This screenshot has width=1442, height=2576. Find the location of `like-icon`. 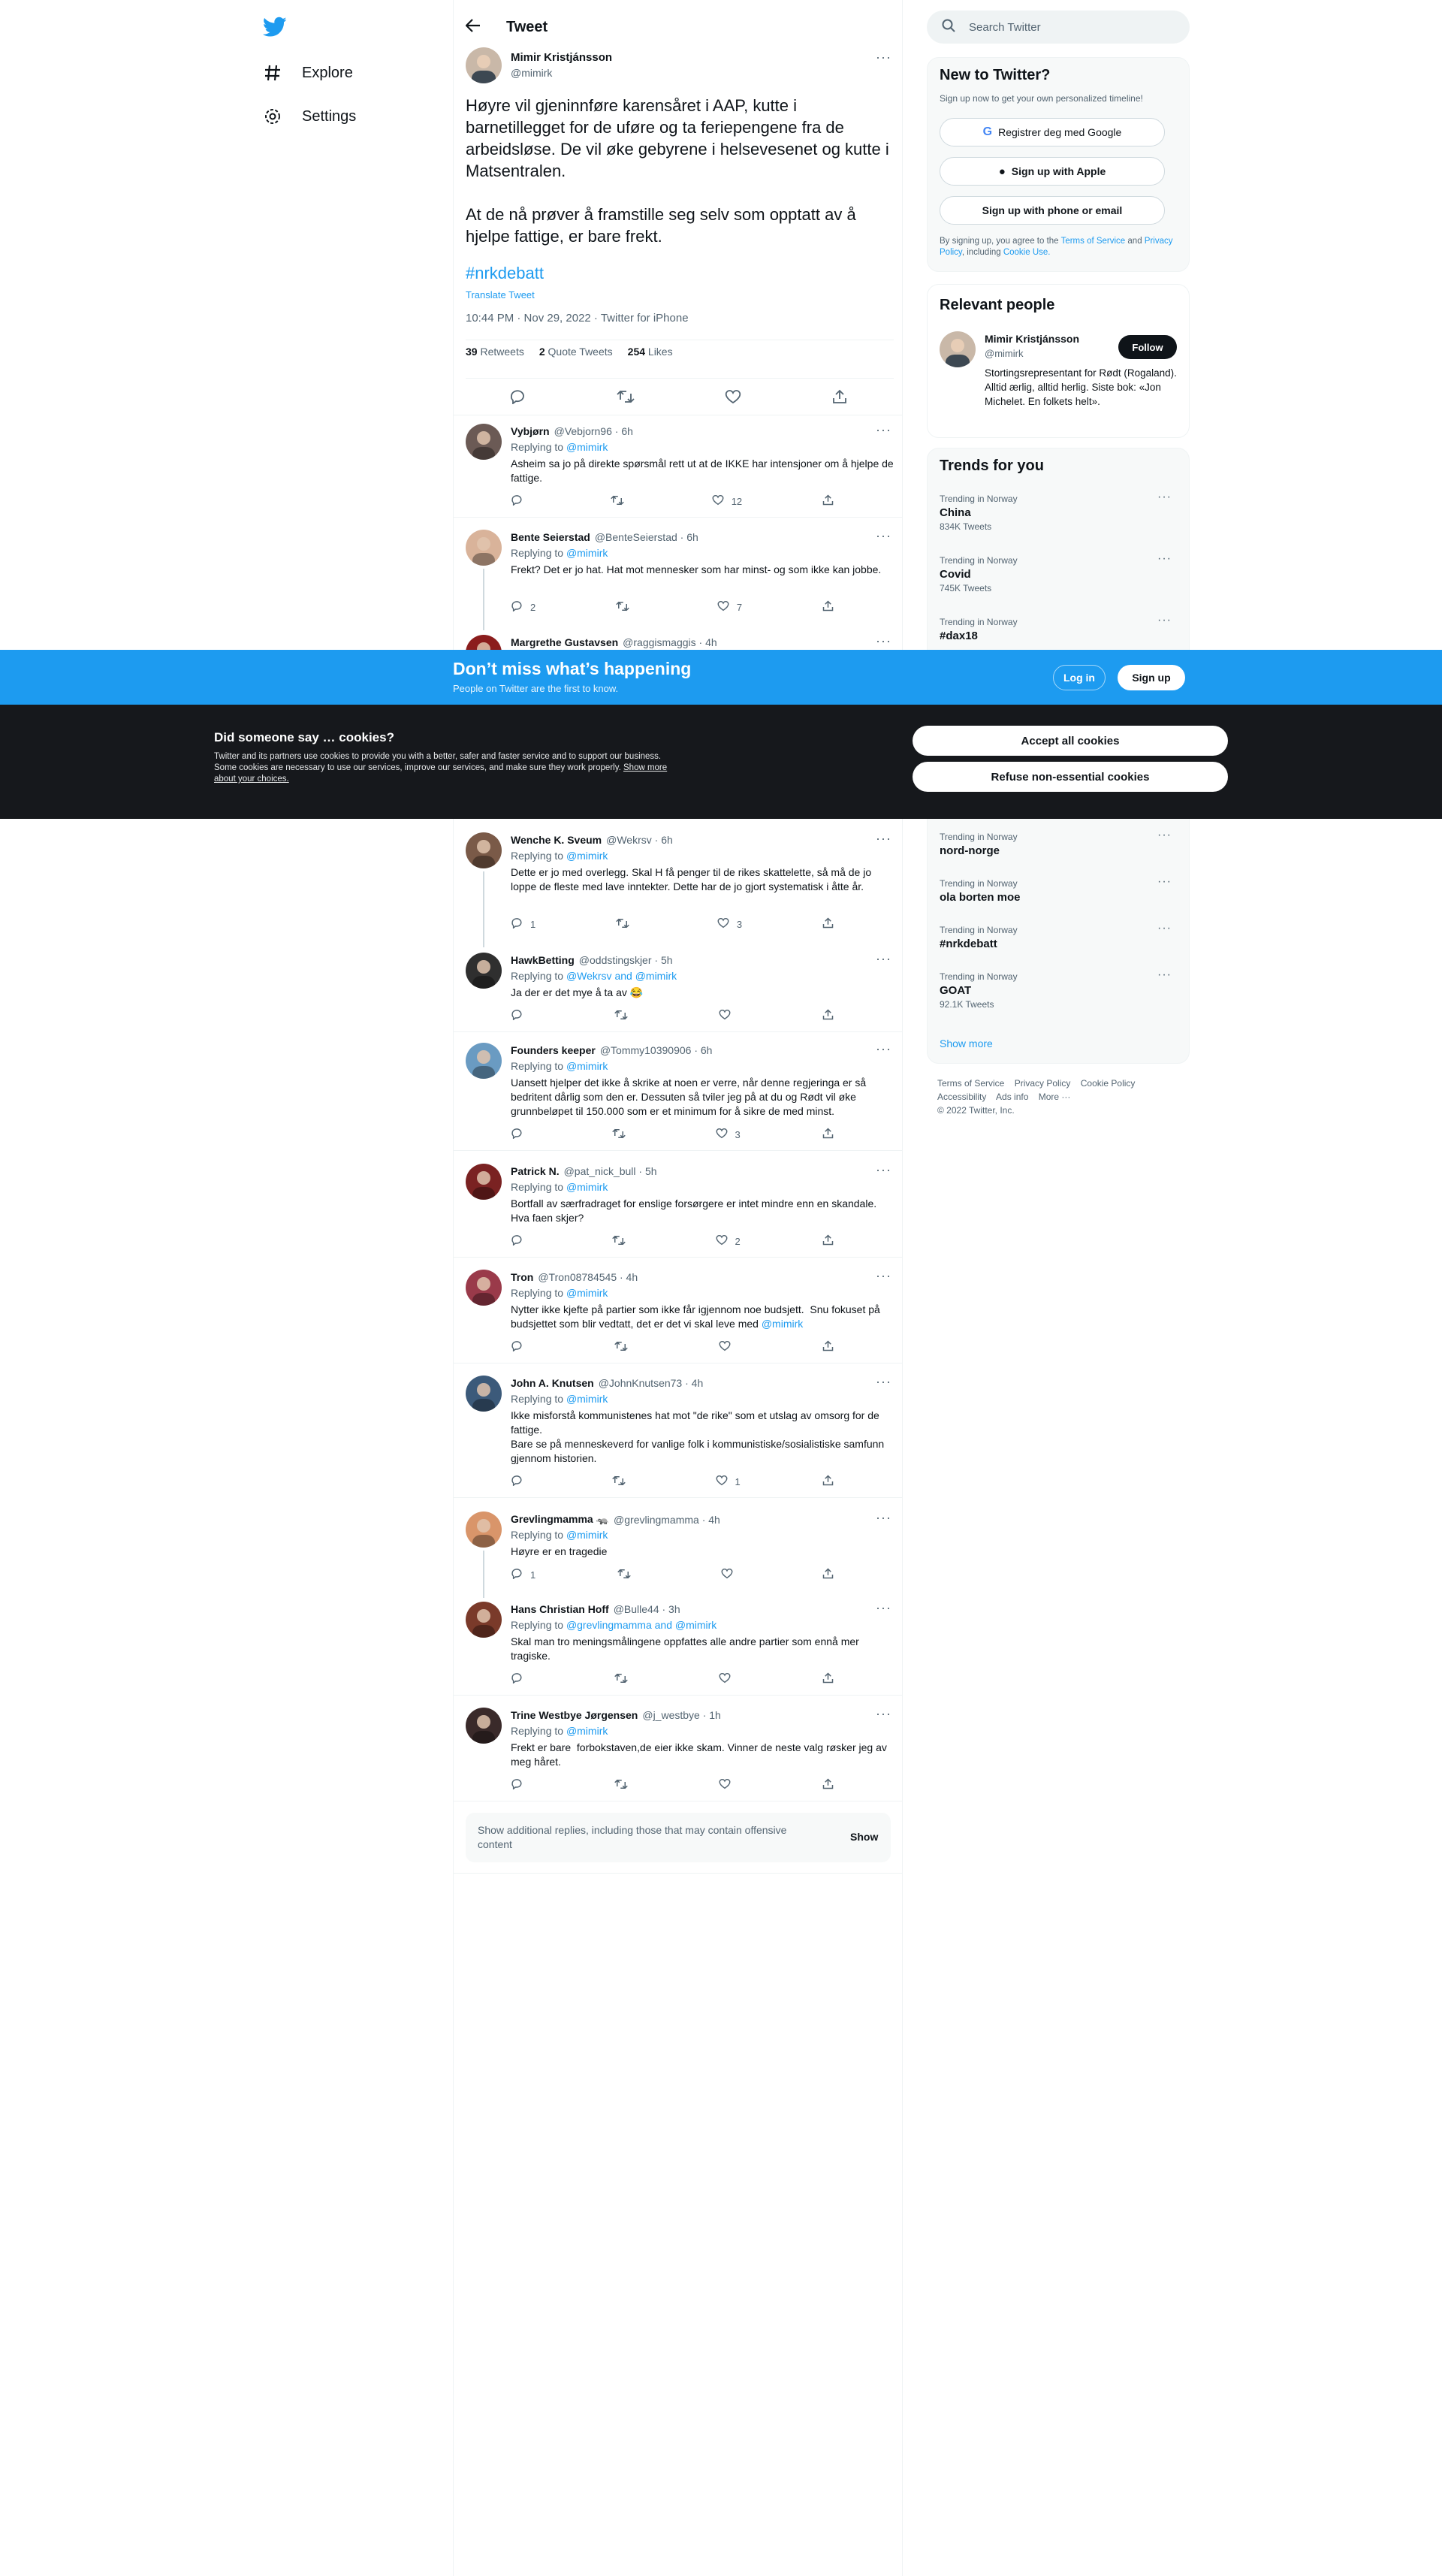

like-icon is located at coordinates (733, 398).